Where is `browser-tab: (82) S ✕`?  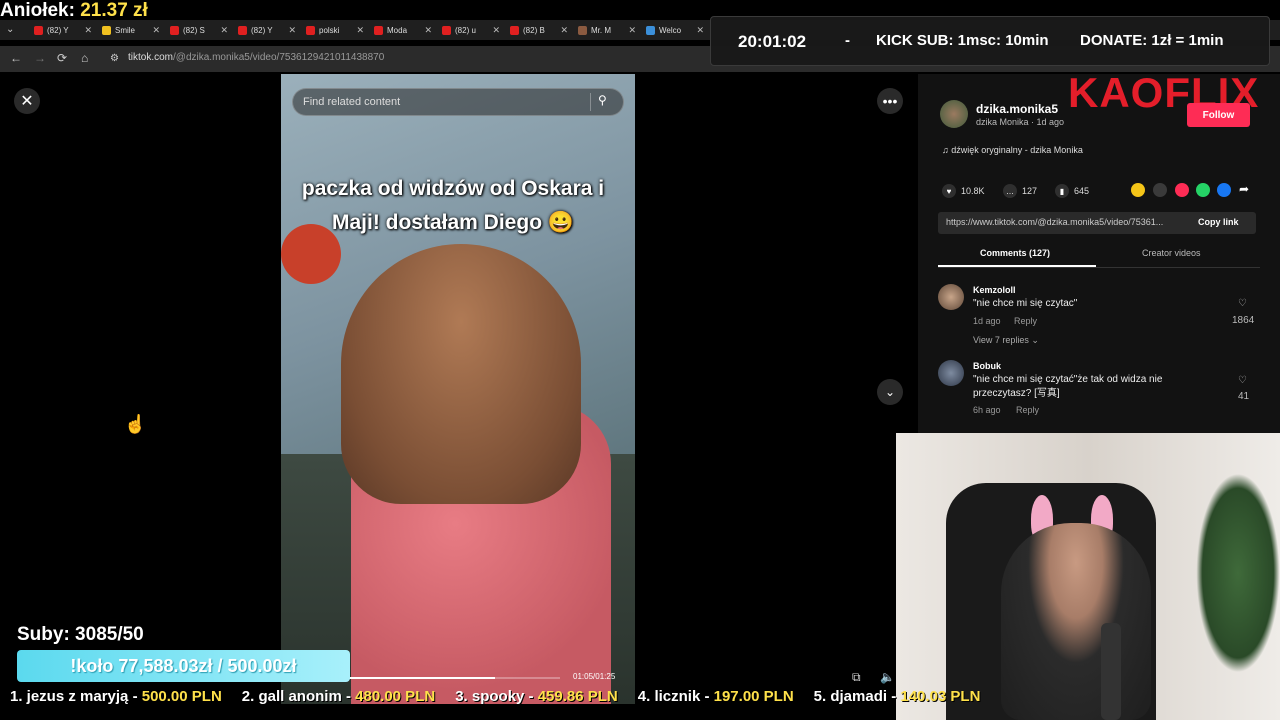
browser-tab: (82) S ✕ is located at coordinates (199, 30).